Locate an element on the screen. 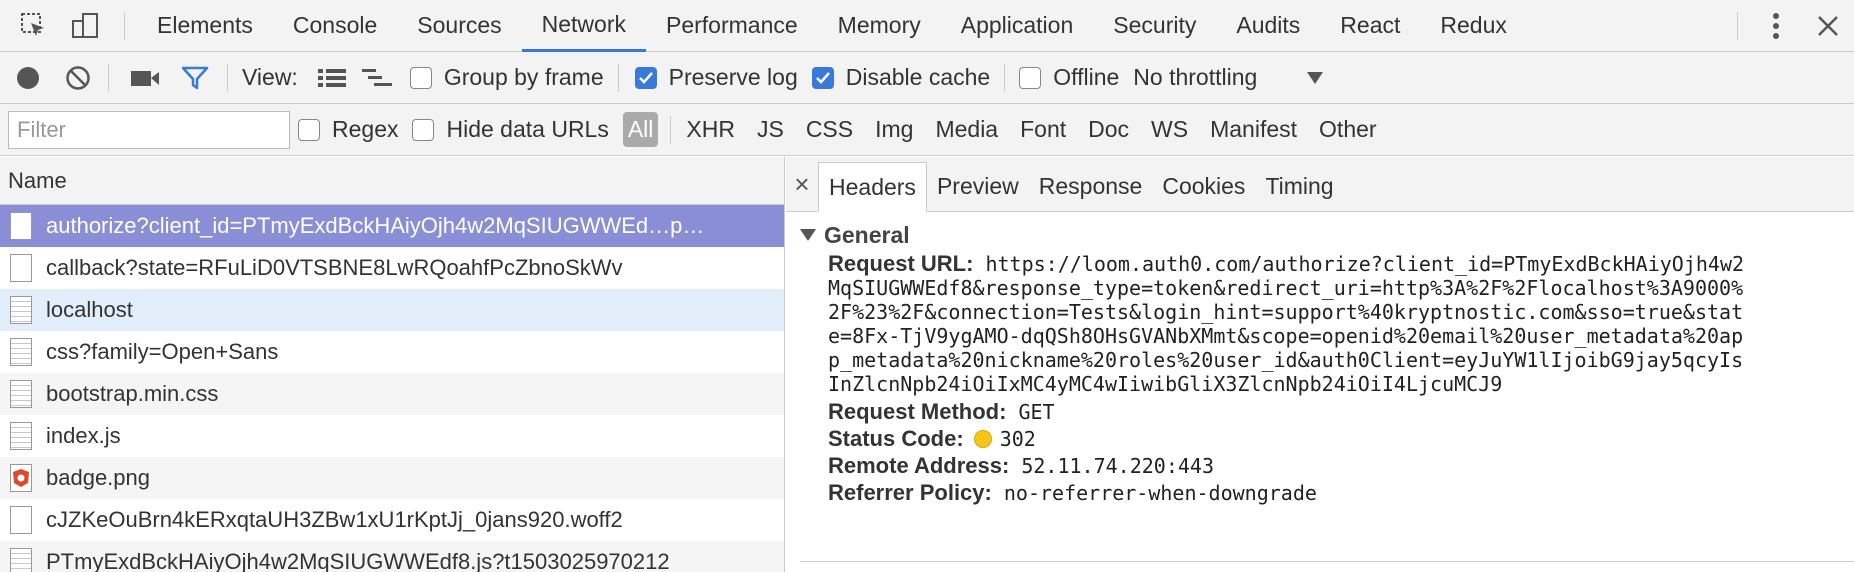 This screenshot has width=1854, height=572. regex-option: Regex is located at coordinates (348, 129).